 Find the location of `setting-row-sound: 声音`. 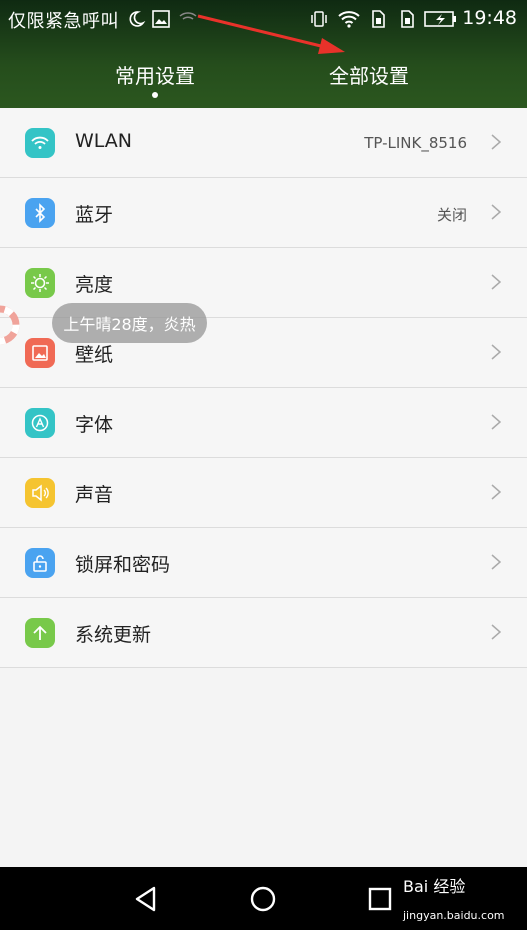

setting-row-sound: 声音 is located at coordinates (263, 493).